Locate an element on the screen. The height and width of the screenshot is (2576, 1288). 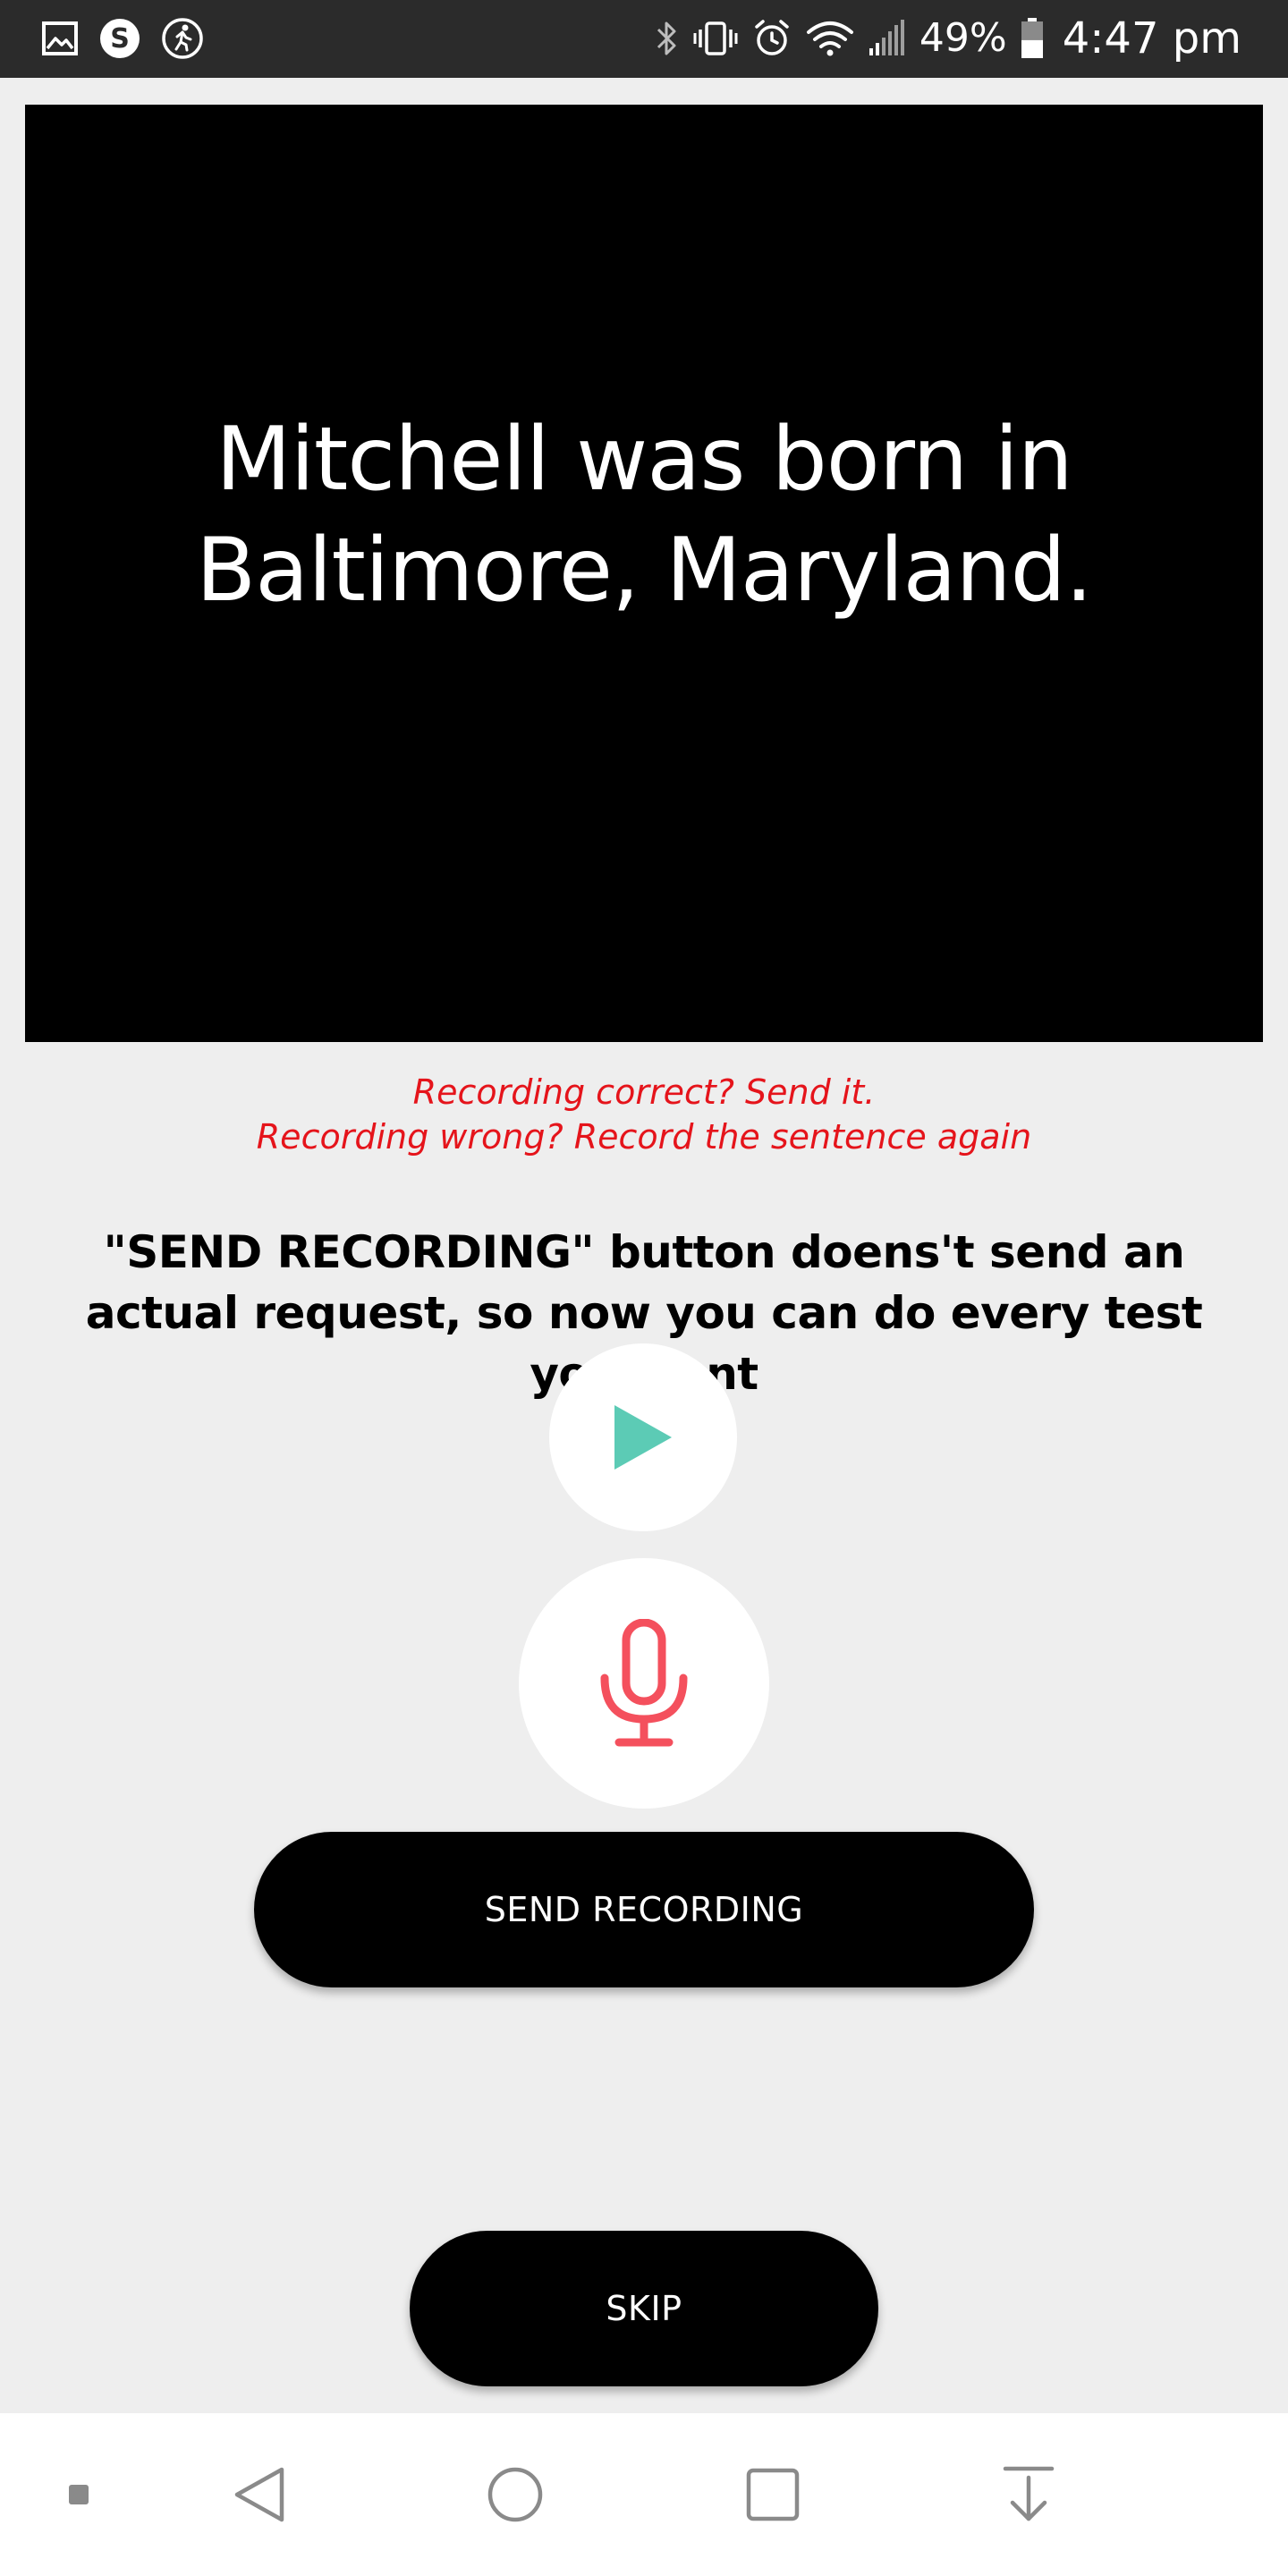
home-button is located at coordinates (515, 2494).